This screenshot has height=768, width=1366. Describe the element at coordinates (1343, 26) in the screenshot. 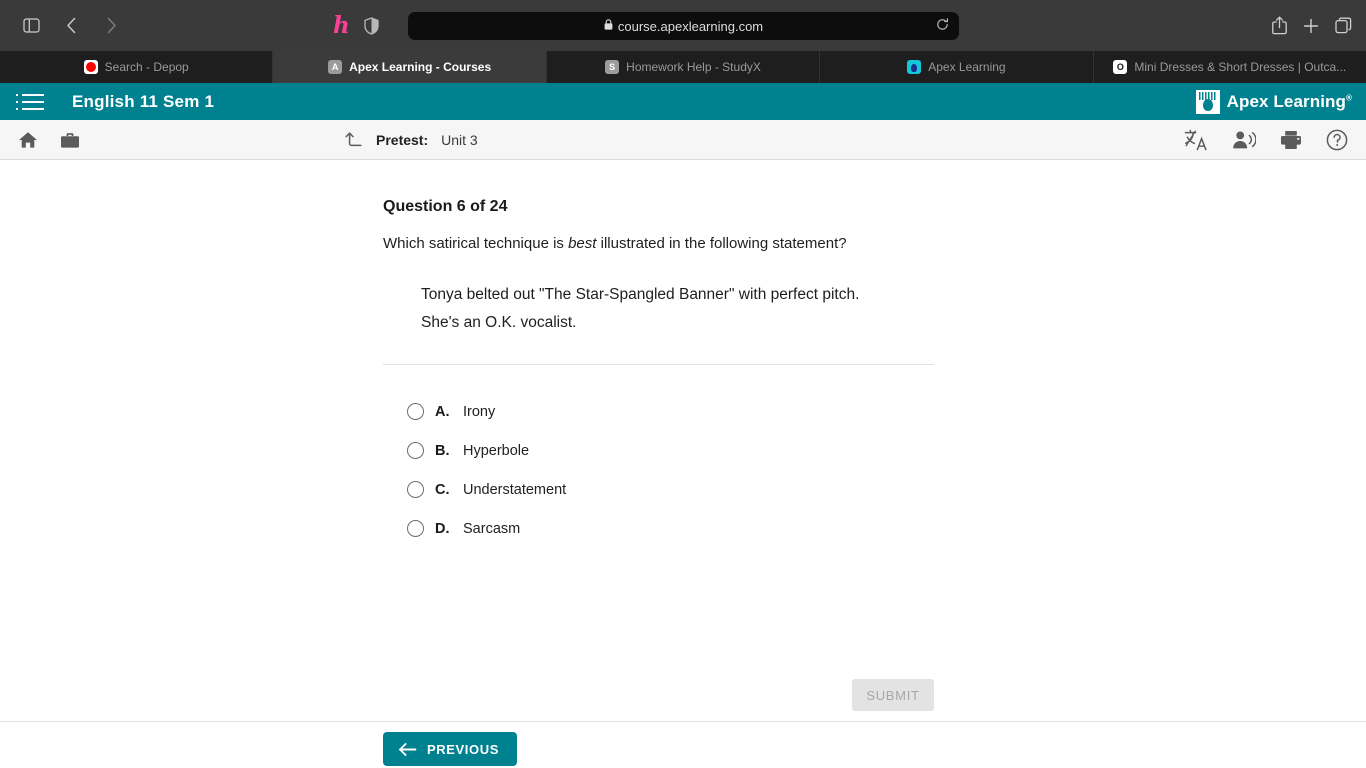

I see `tab-overview-icon` at that location.